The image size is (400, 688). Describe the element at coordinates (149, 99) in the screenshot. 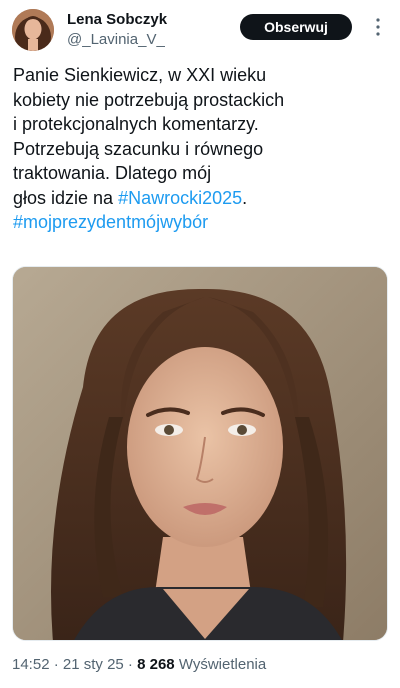

I see `tweet-text-segment: kobiety nie potrzebują prostackich` at that location.